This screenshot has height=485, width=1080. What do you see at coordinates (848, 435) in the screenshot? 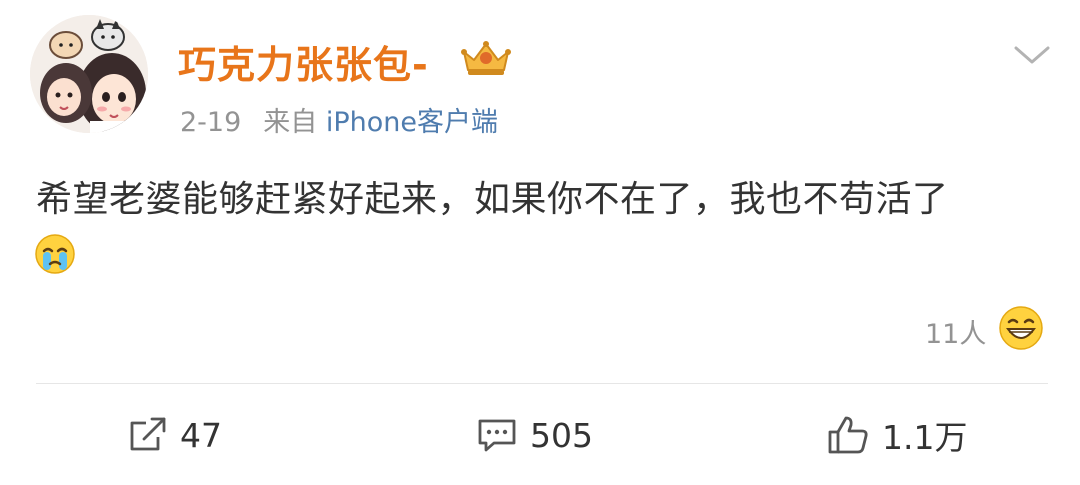
I see `thumbs-up-icon` at bounding box center [848, 435].